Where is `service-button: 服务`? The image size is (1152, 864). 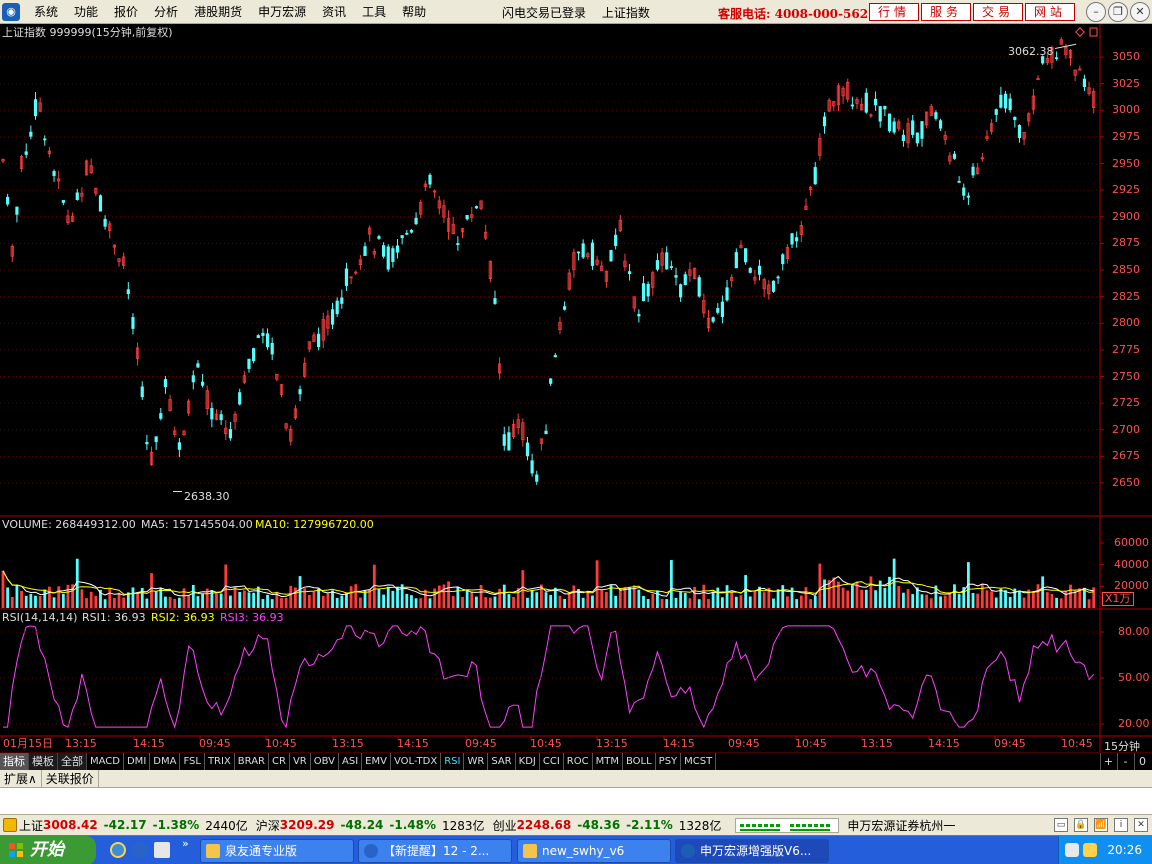
service-button: 服务 is located at coordinates (946, 12).